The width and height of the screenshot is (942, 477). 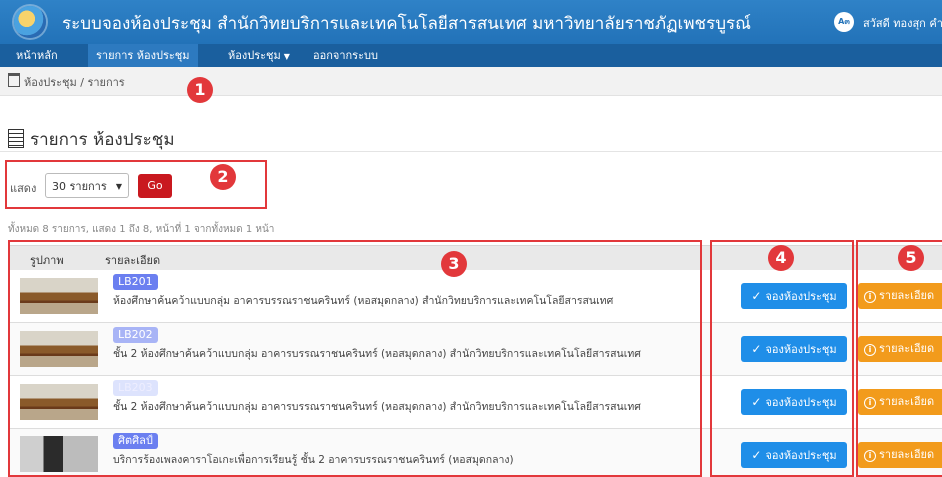 What do you see at coordinates (23, 188) in the screenshot?
I see `show-label: แสดง` at bounding box center [23, 188].